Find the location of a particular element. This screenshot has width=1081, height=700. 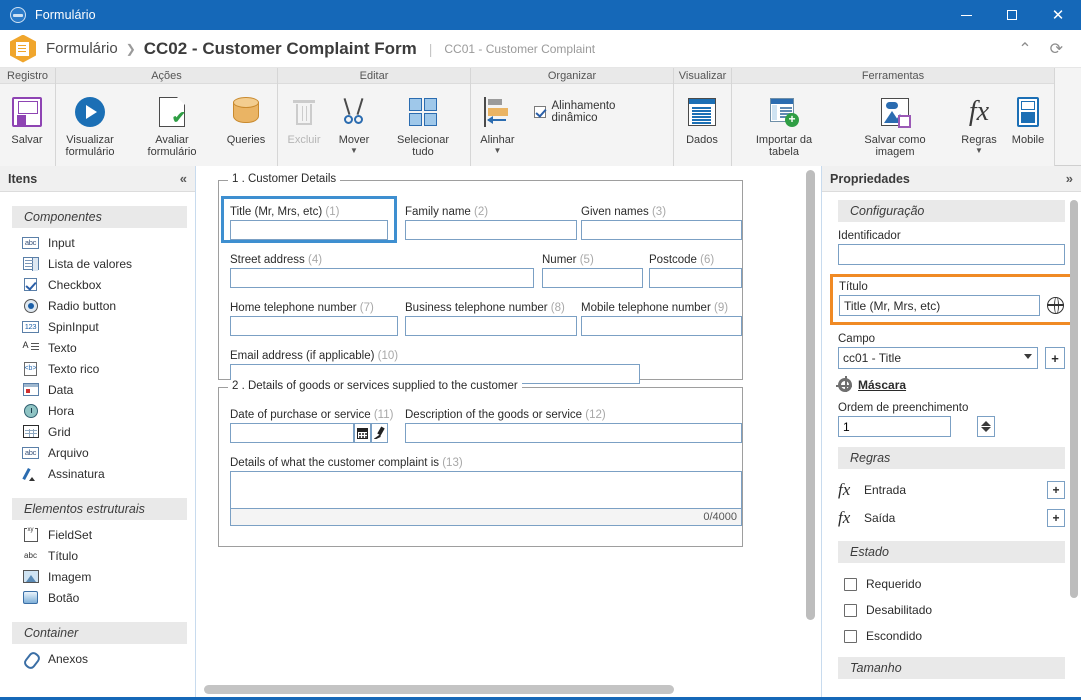

rules-button: fx Regras ▼ is located at coordinates (979, 122).